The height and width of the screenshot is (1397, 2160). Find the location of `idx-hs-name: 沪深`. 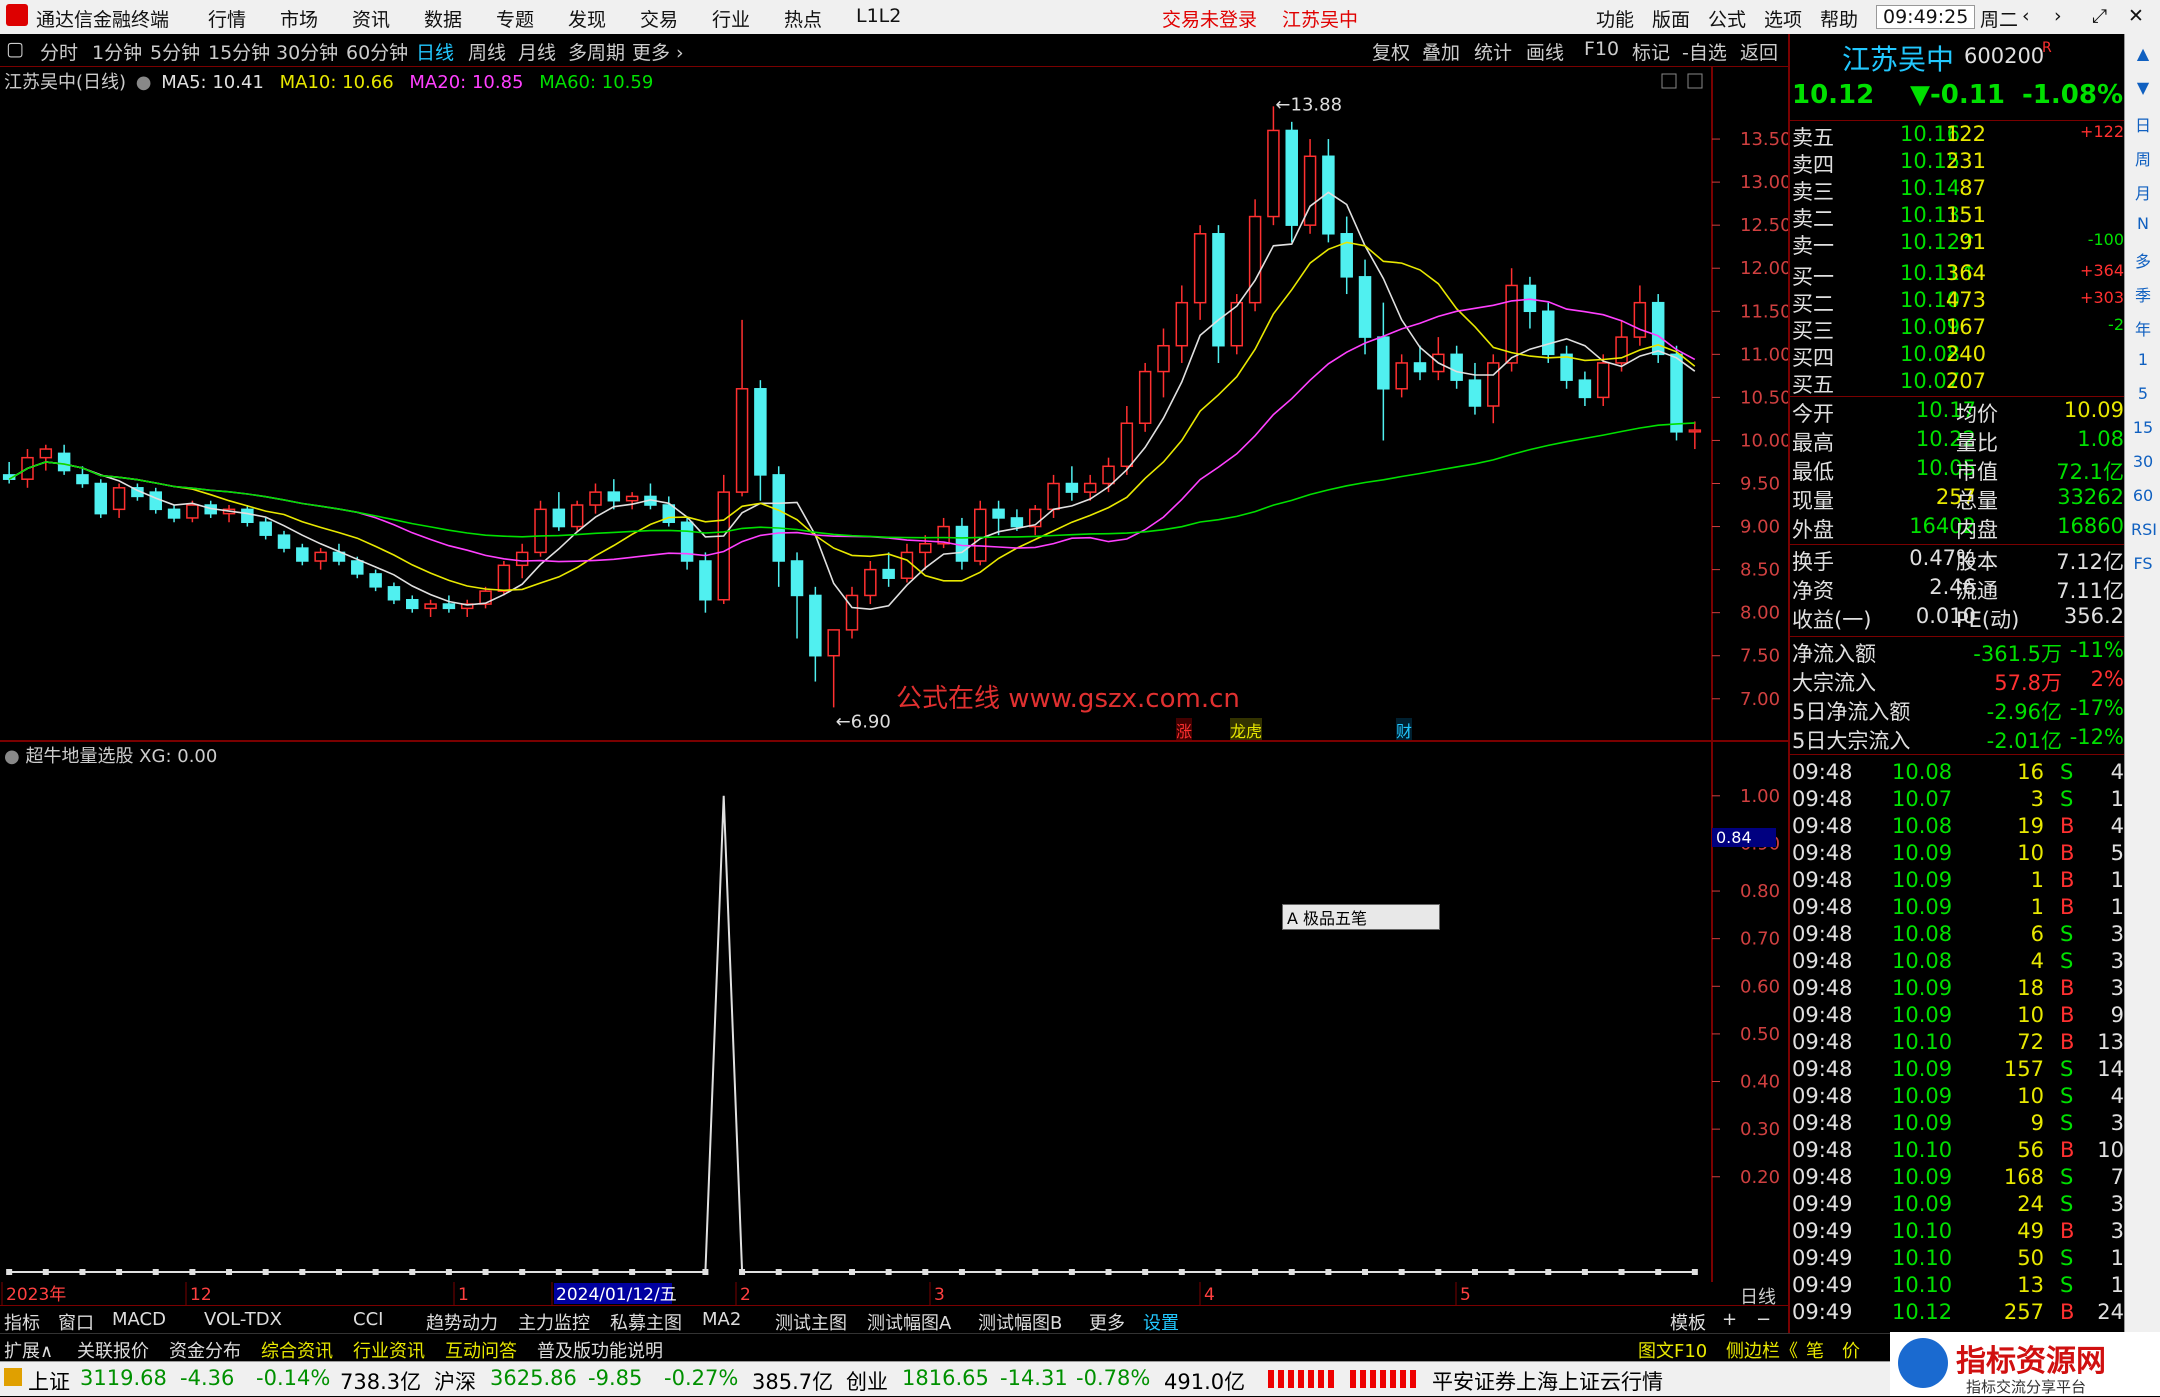

idx-hs-name: 沪深 is located at coordinates (455, 1381).